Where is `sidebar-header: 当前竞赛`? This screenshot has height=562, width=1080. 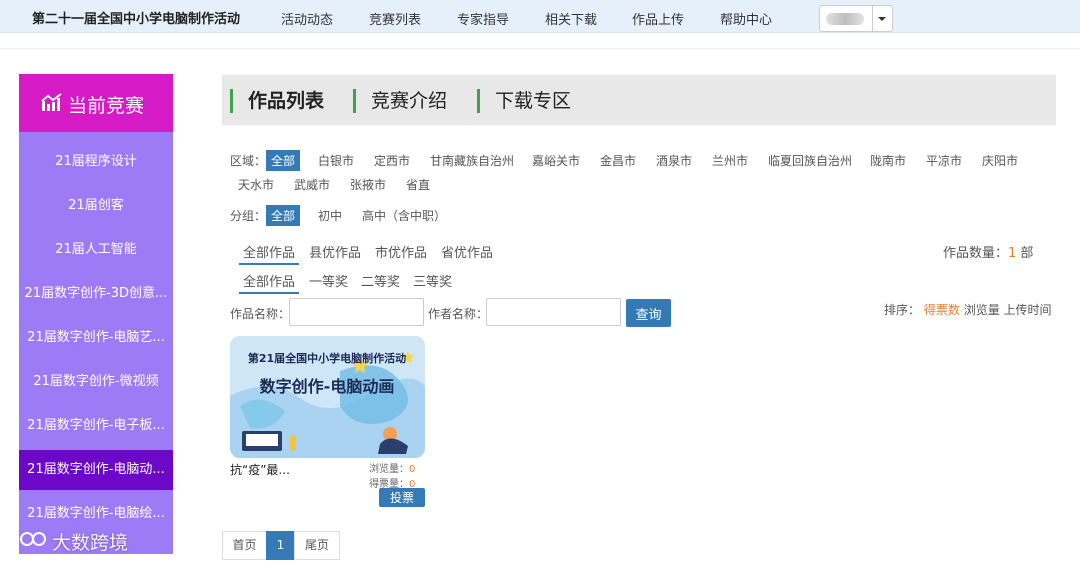 sidebar-header: 当前竞赛 is located at coordinates (96, 103).